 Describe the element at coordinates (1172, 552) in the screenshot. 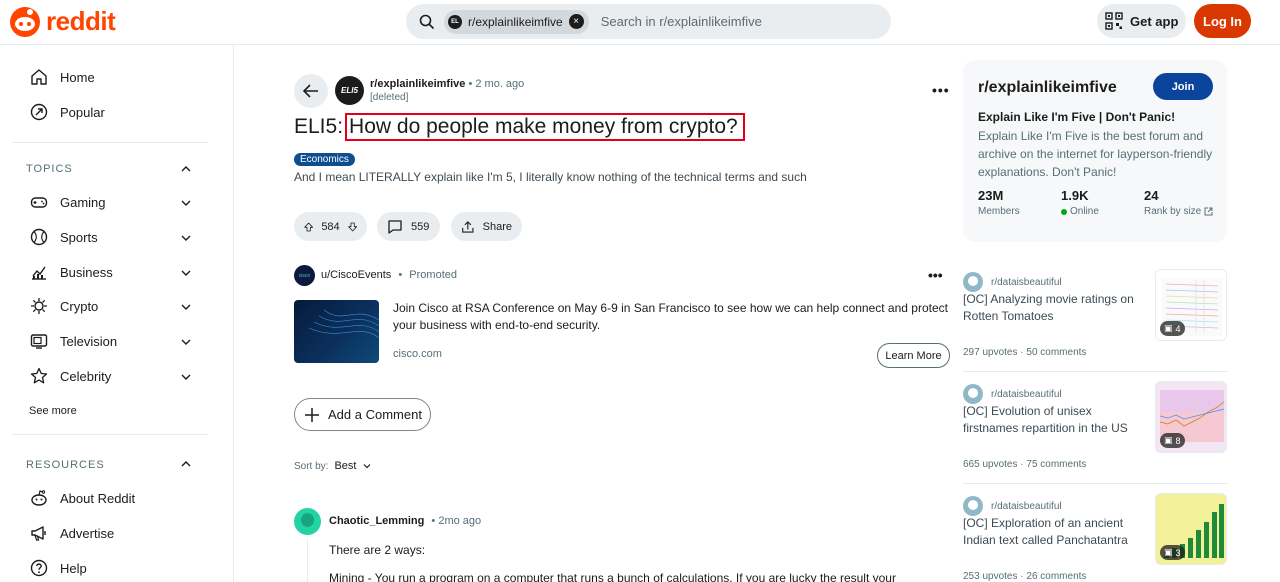

I see `image-count-badge: ▣ 3` at that location.